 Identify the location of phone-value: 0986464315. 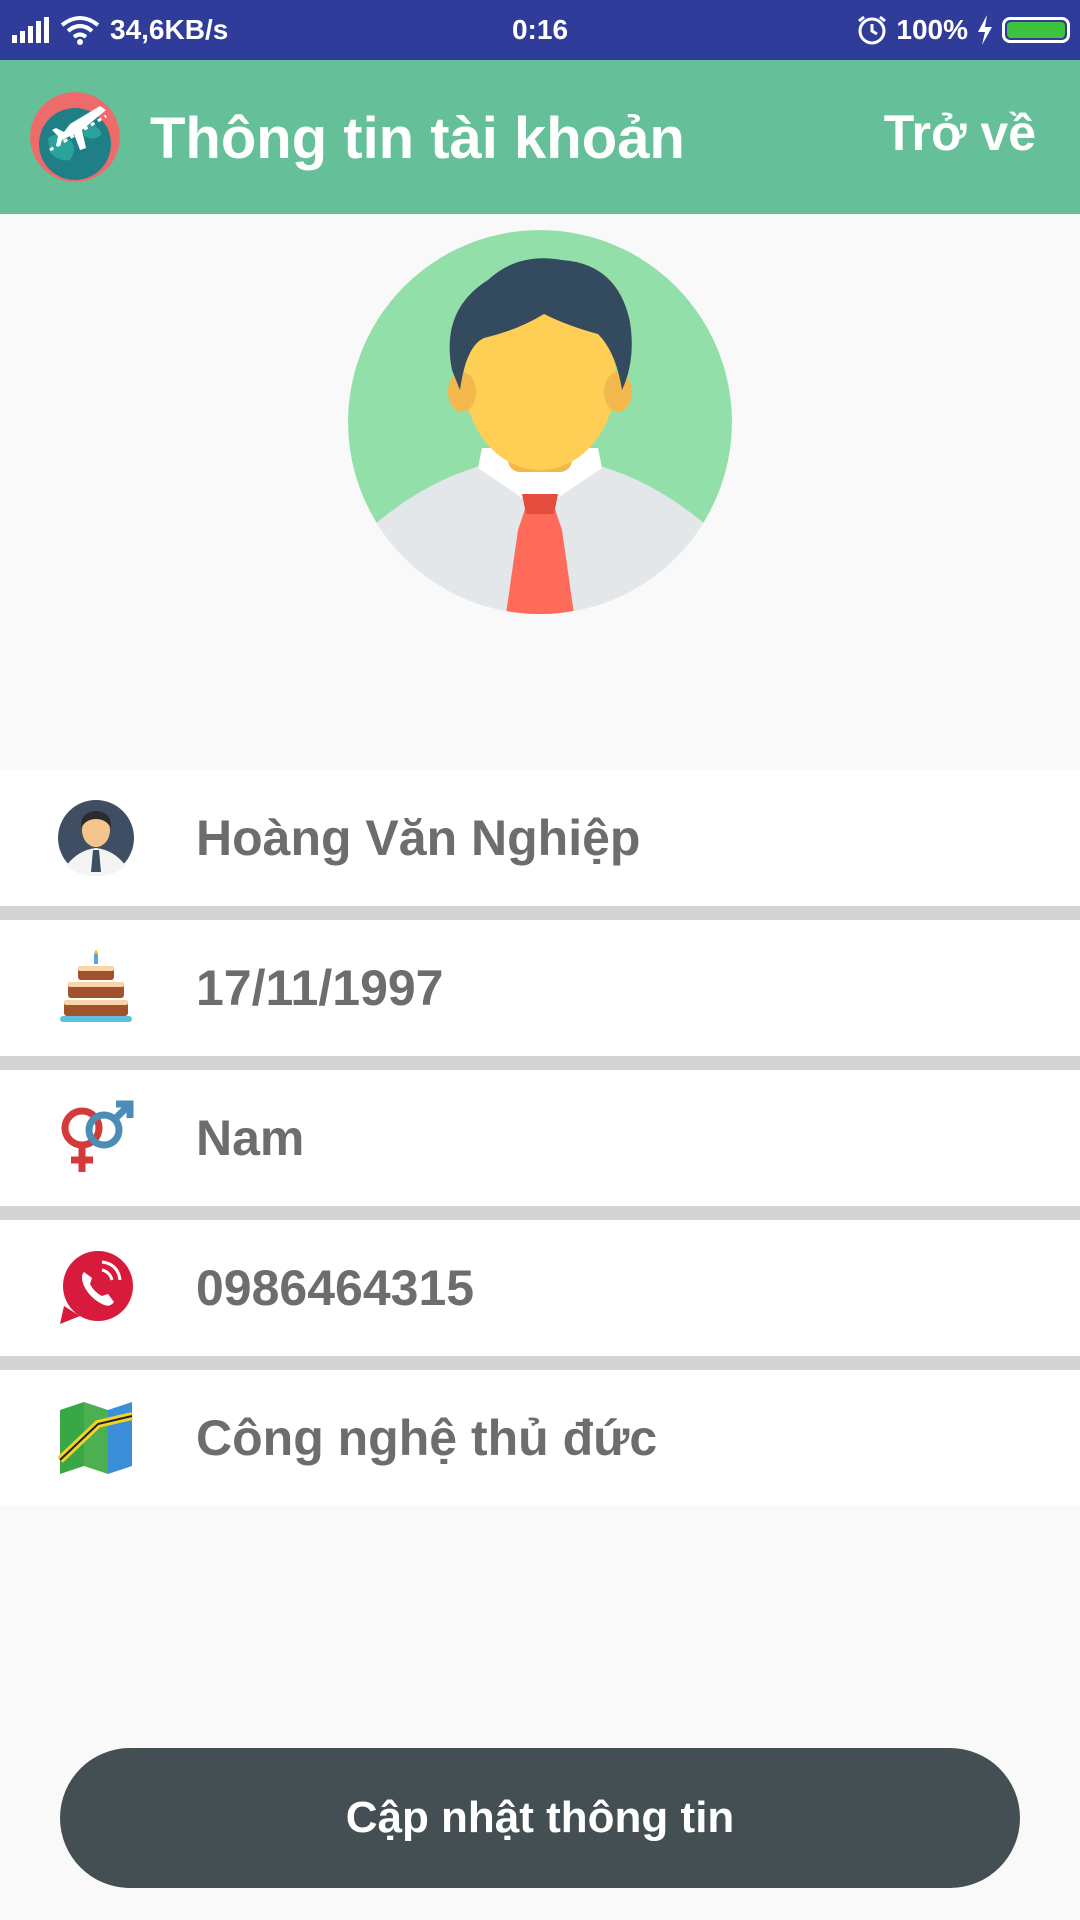
(335, 1288).